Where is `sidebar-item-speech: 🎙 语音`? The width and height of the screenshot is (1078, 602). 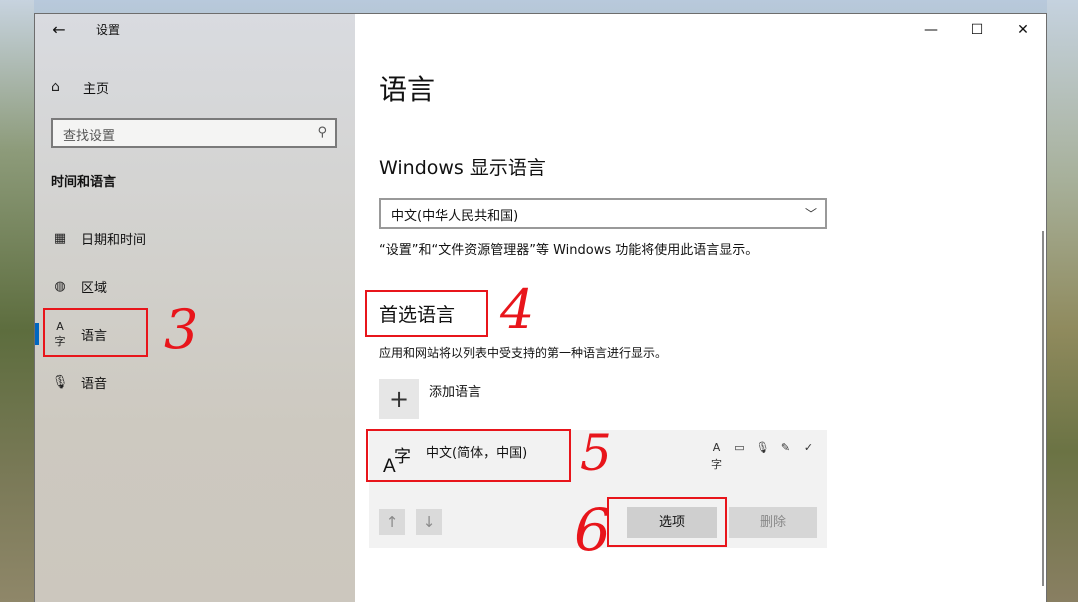 sidebar-item-speech: 🎙 语音 is located at coordinates (79, 382).